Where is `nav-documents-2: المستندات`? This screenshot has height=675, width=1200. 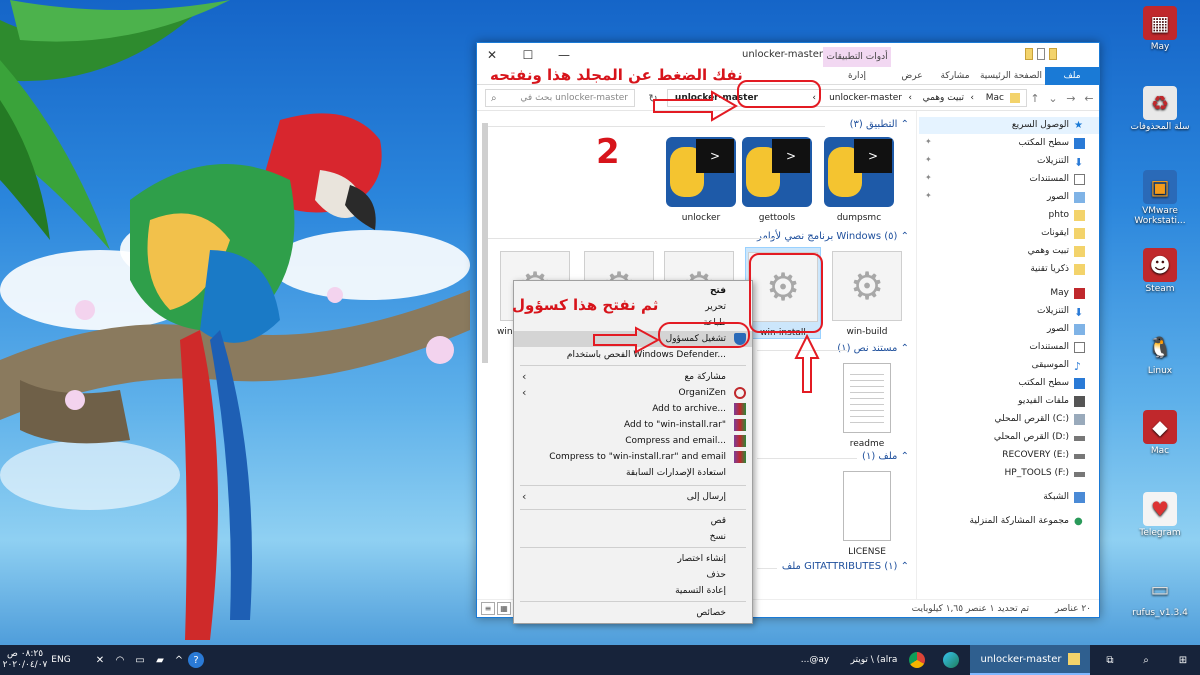 nav-documents-2: المستندات is located at coordinates (1009, 347).